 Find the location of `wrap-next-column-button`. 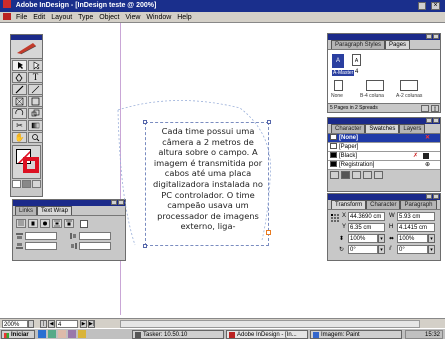

wrap-next-column-button is located at coordinates (69, 223).